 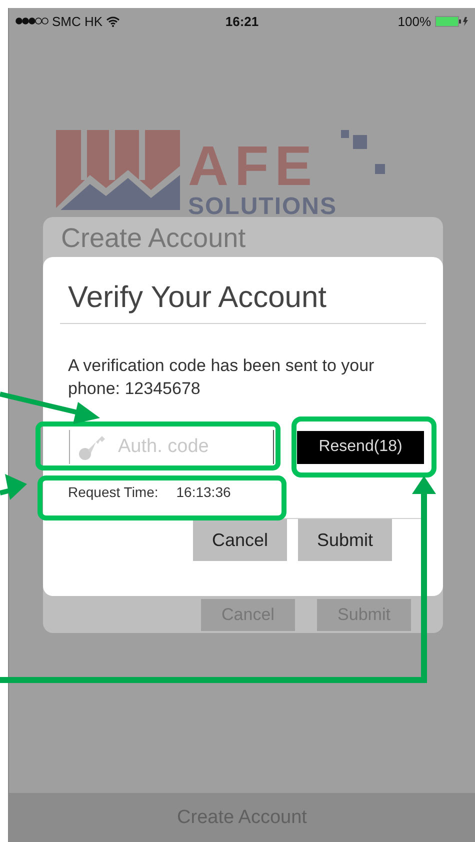 What do you see at coordinates (203, 492) in the screenshot?
I see `request-time-value: 16:13:36` at bounding box center [203, 492].